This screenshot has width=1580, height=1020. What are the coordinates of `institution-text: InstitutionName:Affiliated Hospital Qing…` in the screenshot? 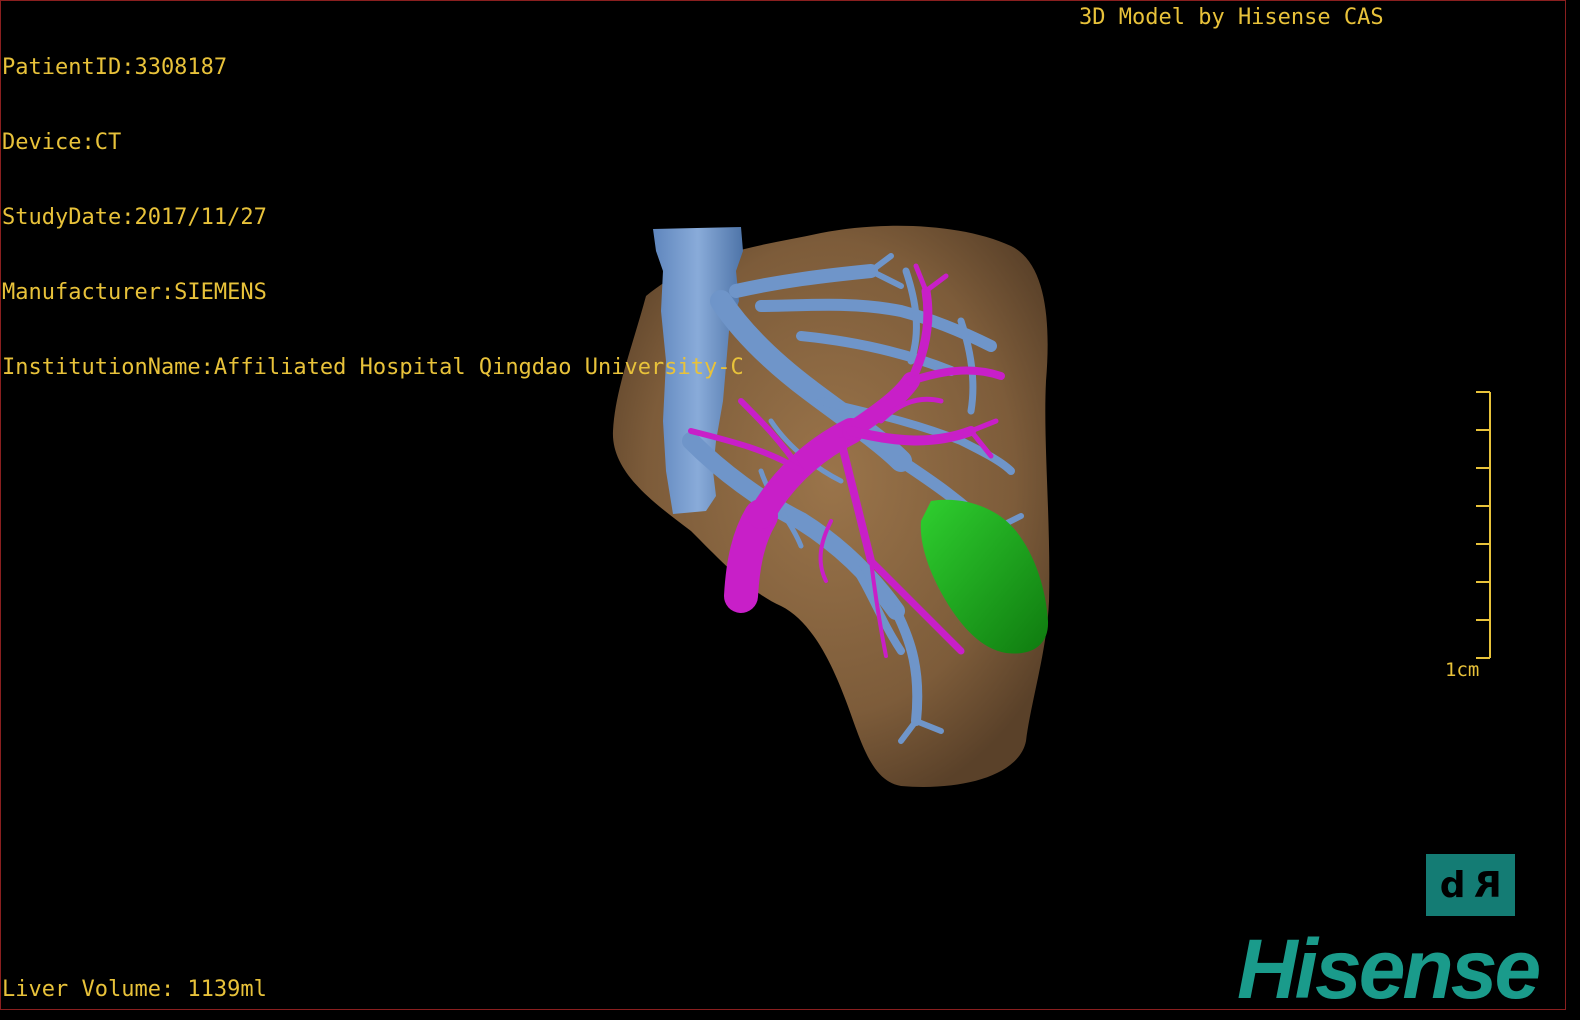 It's located at (373, 367).